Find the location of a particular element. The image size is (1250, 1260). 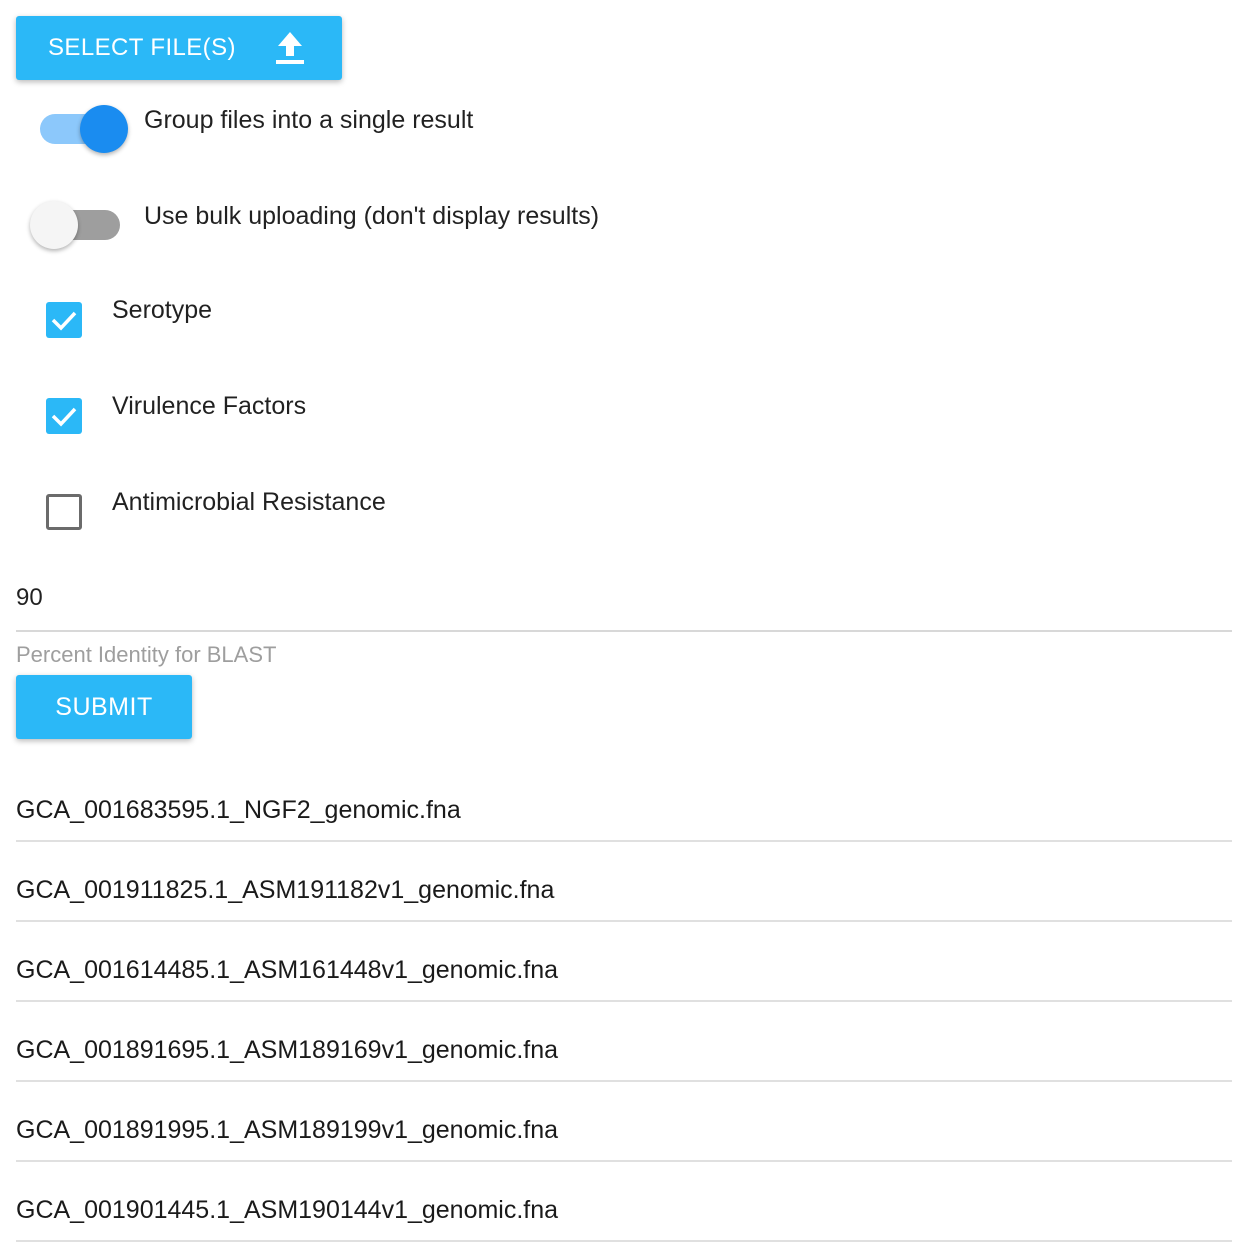

submit-label: SUBMIT is located at coordinates (104, 706).